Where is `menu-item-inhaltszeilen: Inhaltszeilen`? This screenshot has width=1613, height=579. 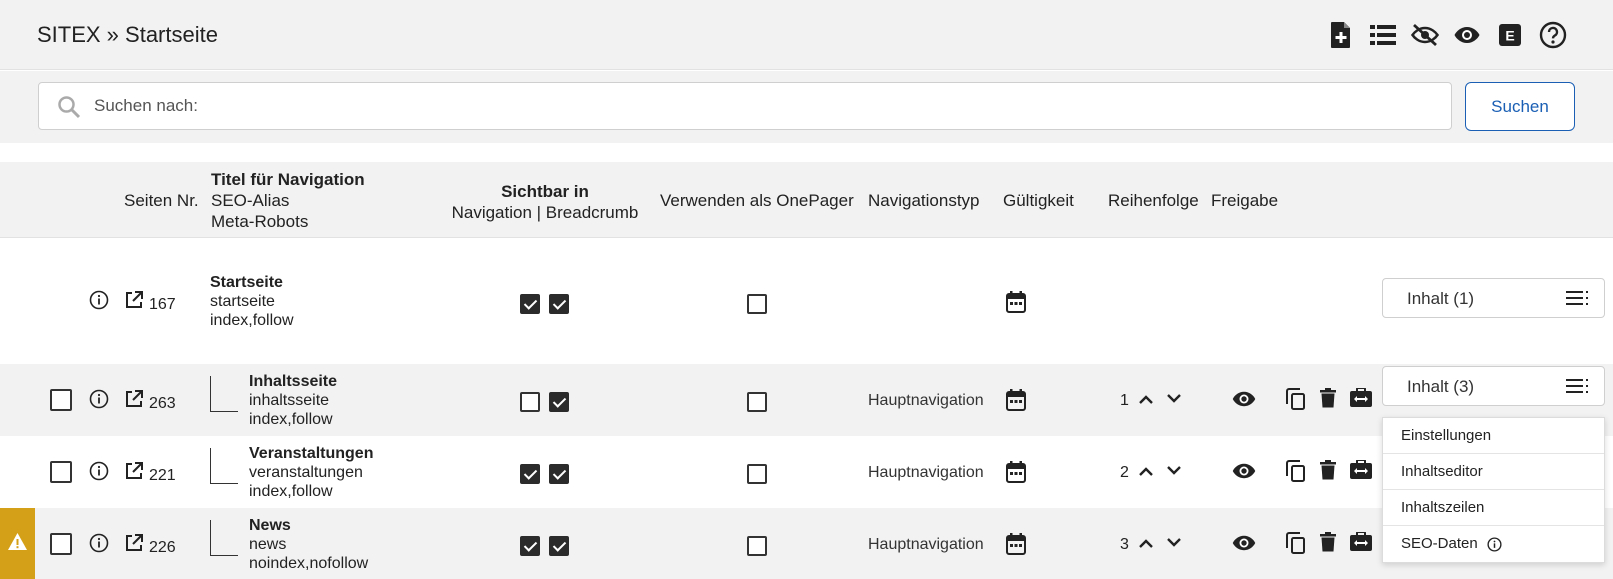
menu-item-inhaltszeilen: Inhaltszeilen is located at coordinates (1493, 508).